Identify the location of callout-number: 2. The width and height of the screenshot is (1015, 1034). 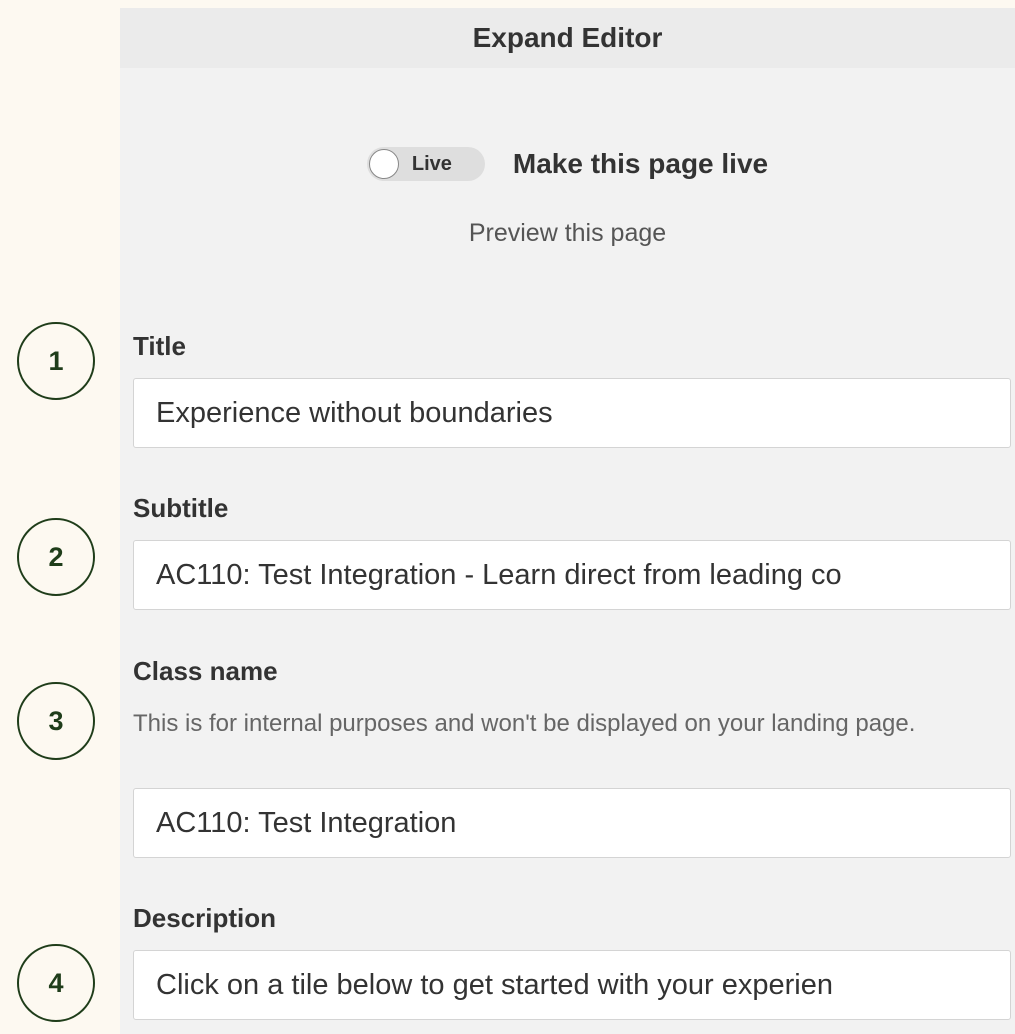
(56, 556).